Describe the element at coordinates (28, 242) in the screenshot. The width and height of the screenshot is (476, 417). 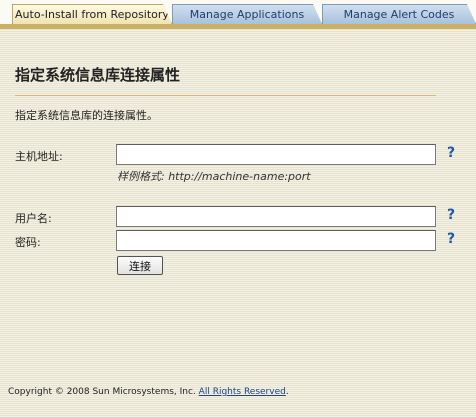
I see `password-label: 密码:` at that location.